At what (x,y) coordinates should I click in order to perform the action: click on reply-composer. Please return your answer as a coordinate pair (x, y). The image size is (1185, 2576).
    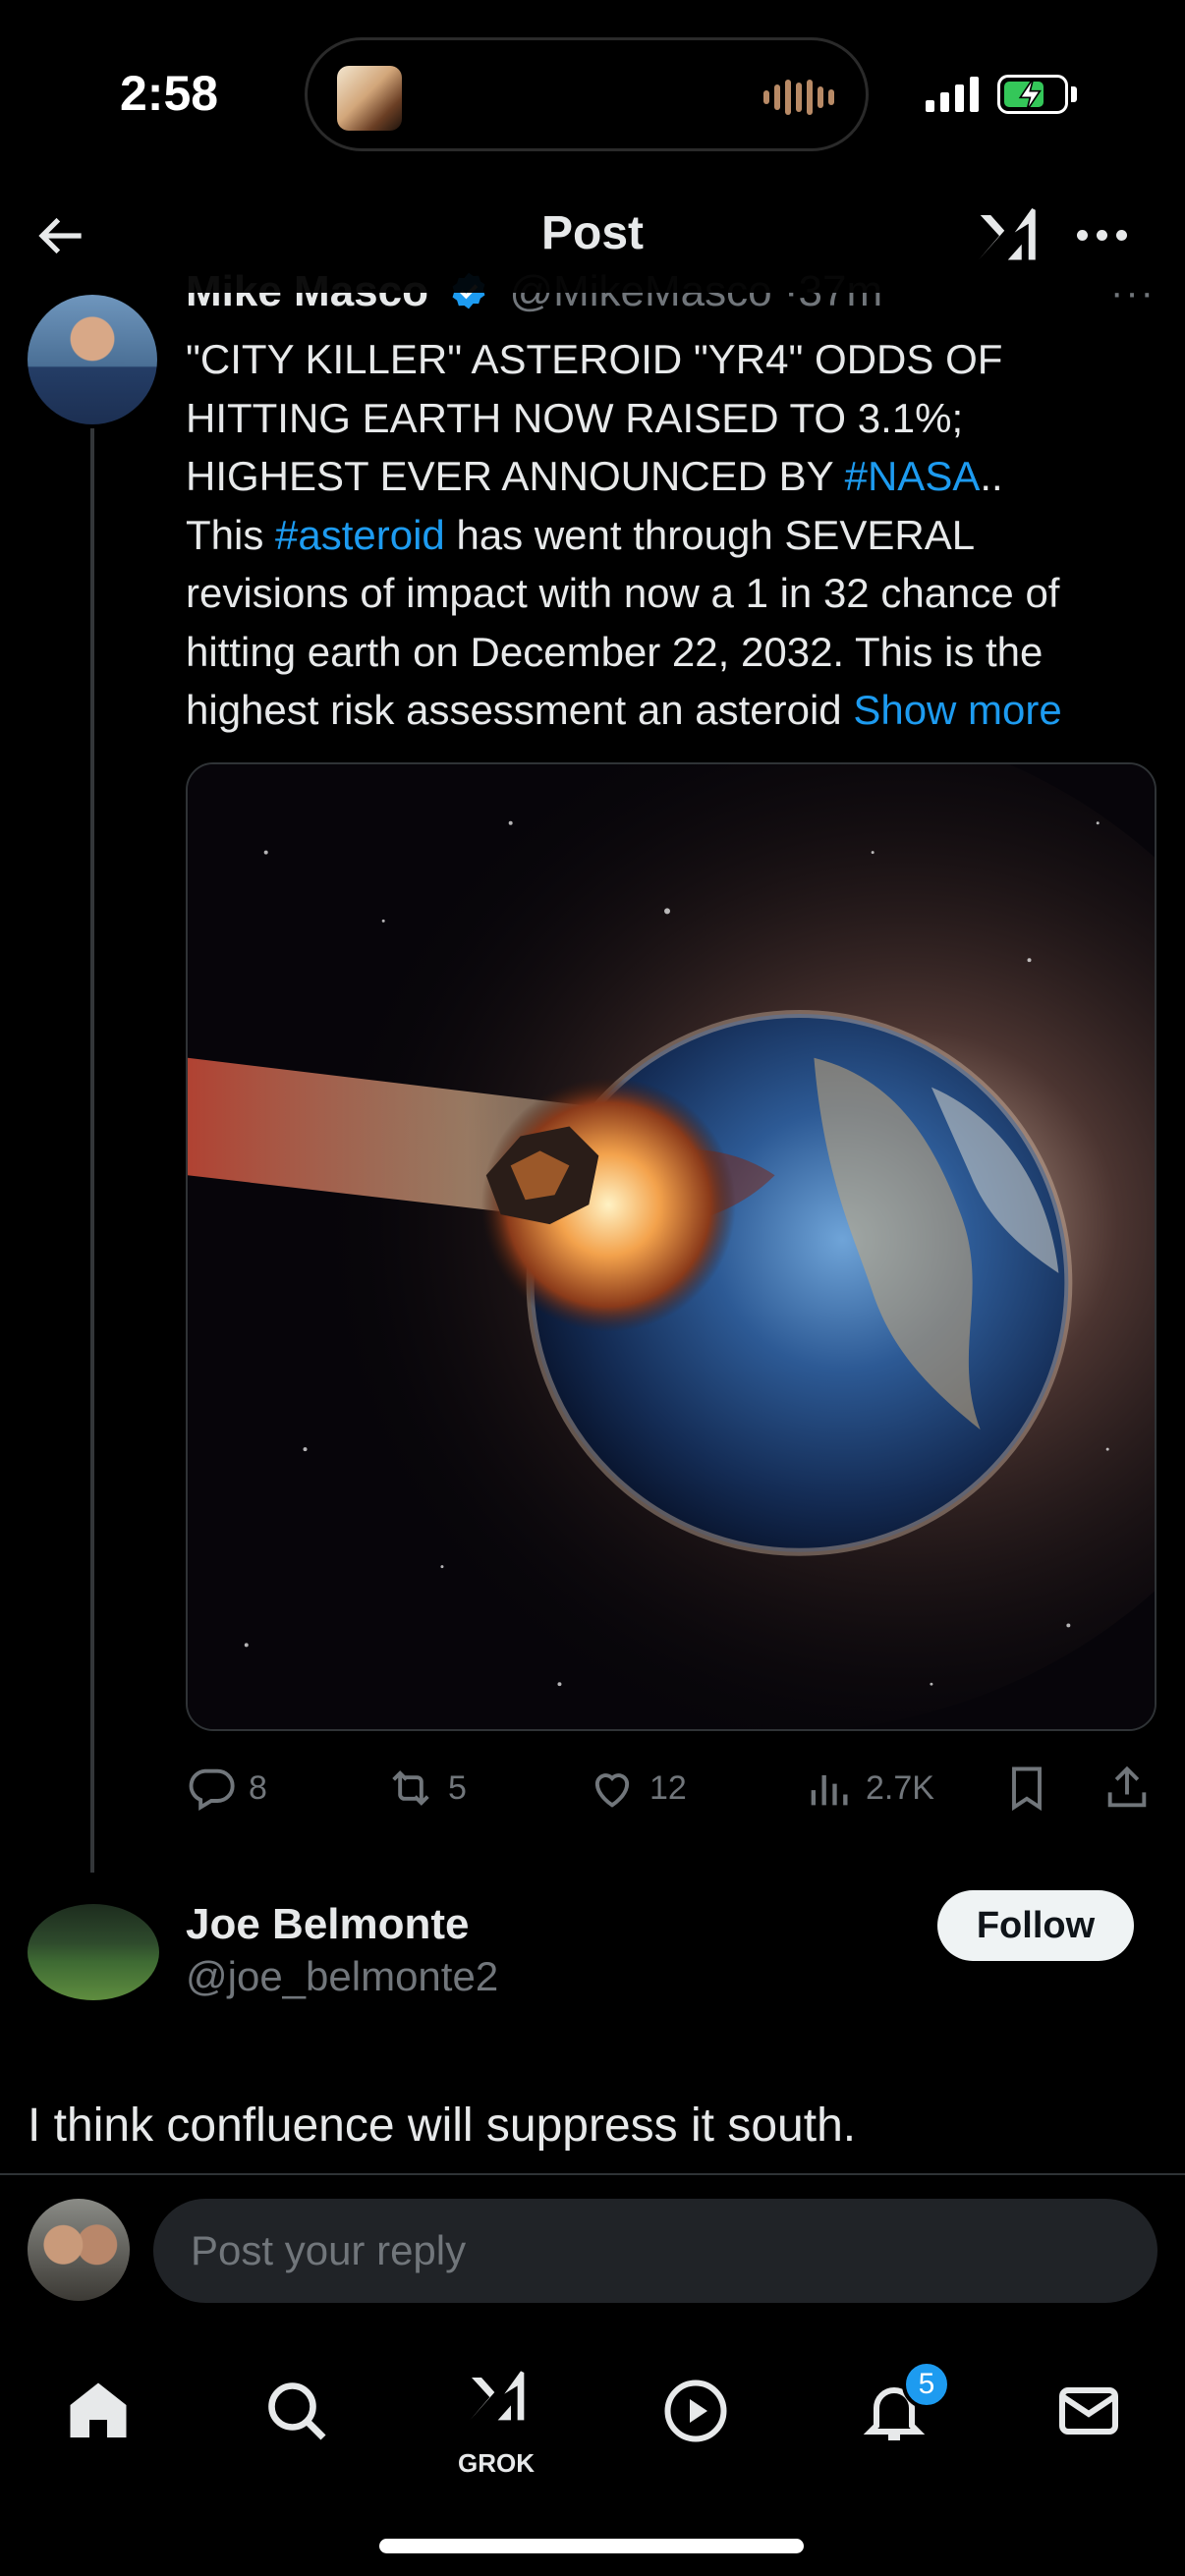
    Looking at the image, I should click on (592, 2238).